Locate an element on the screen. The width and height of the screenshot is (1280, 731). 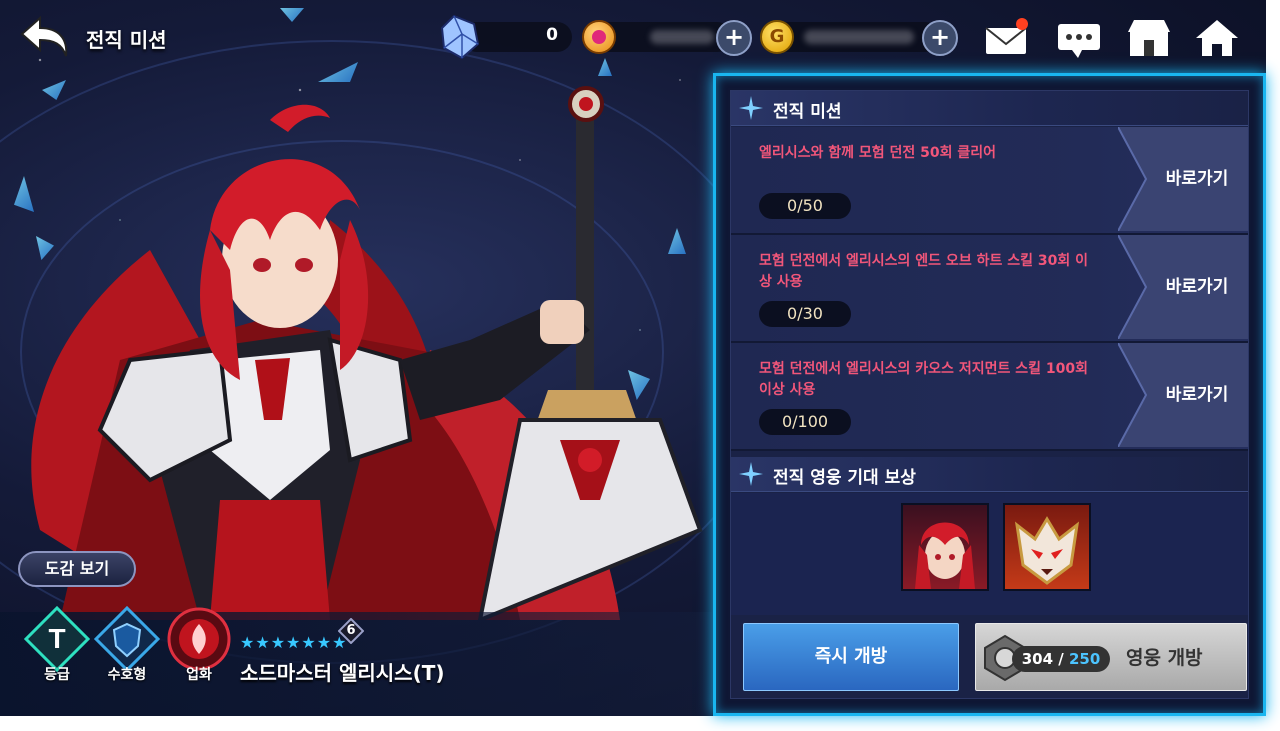
rewards-header: 전직 영웅 기대 보상 is located at coordinates (989, 474).